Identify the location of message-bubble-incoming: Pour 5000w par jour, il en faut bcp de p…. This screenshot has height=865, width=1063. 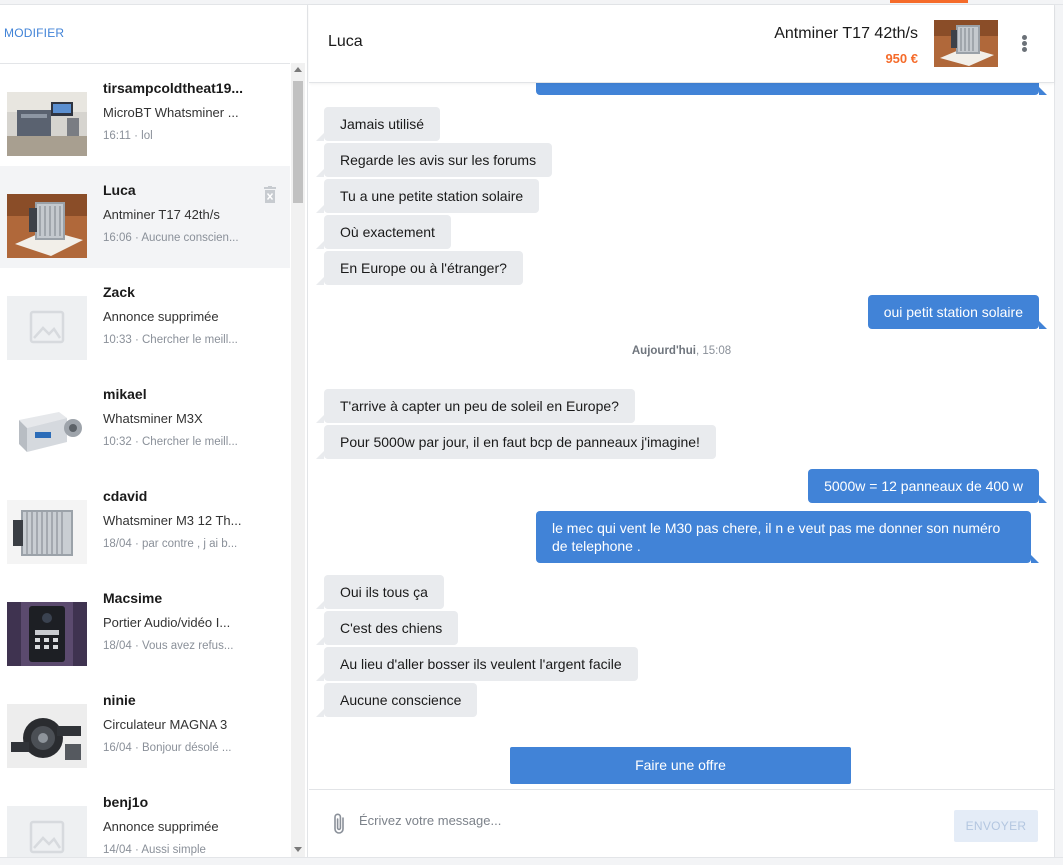
(516, 442).